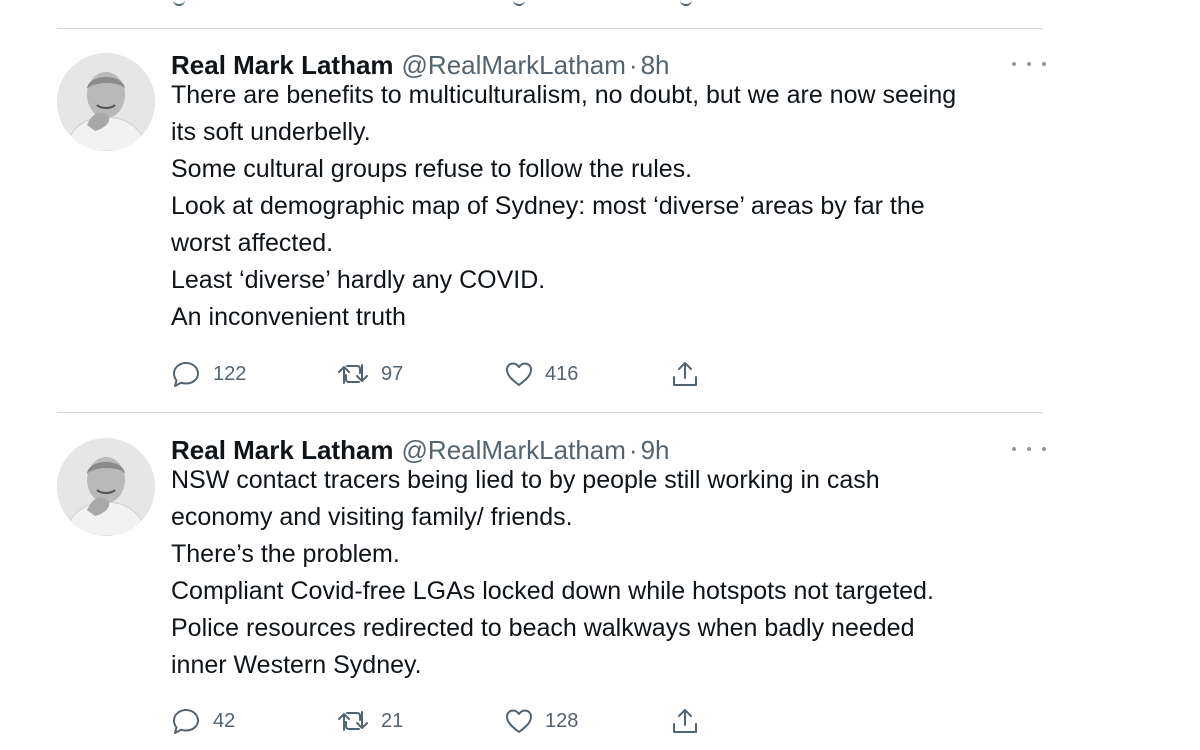 Image resolution: width=1200 pixels, height=750 pixels. Describe the element at coordinates (372, 517) in the screenshot. I see `tweet-text-line: economy and visiting family/ friends.` at that location.